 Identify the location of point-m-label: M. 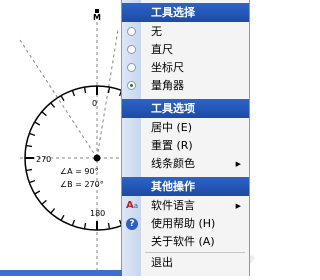
(97, 17).